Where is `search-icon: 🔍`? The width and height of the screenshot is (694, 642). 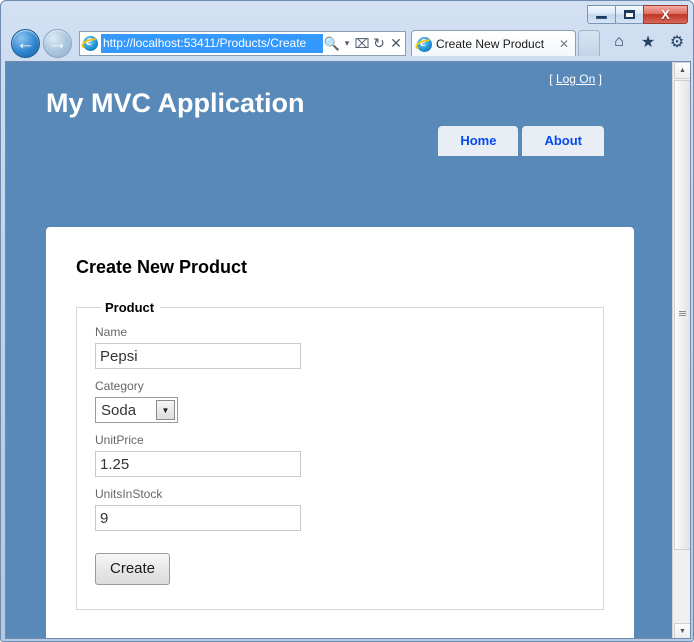 search-icon: 🔍 is located at coordinates (332, 43).